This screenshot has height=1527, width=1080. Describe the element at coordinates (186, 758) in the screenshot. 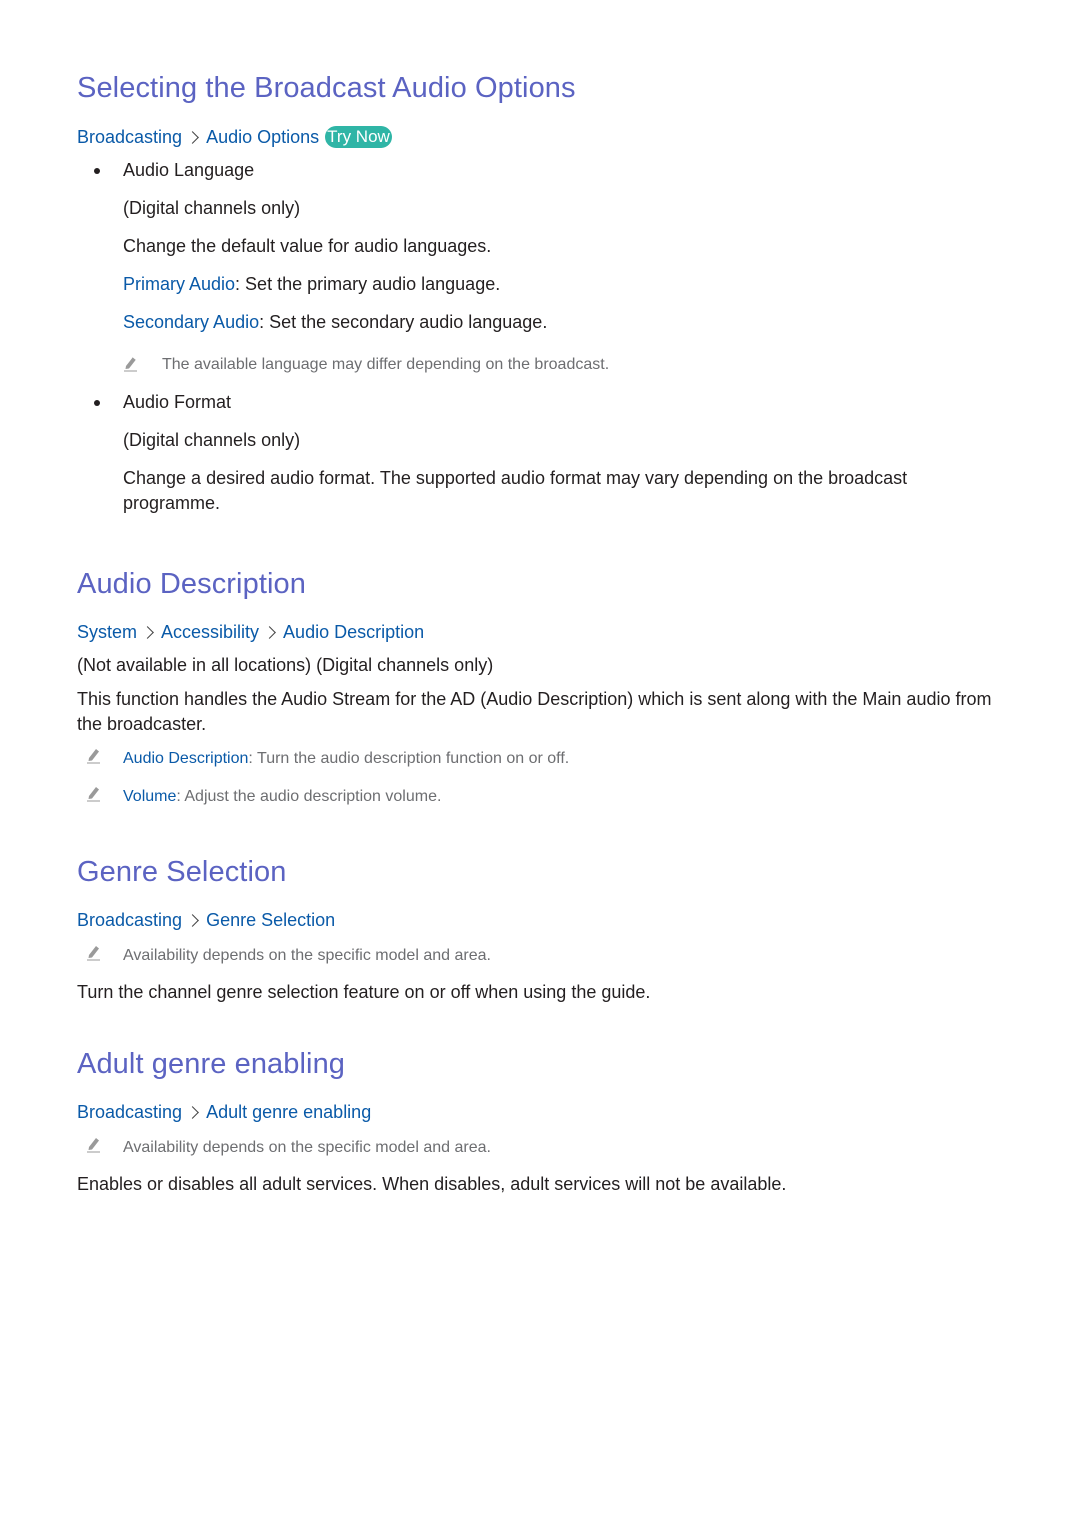

I see `note-term: Audio Description` at that location.